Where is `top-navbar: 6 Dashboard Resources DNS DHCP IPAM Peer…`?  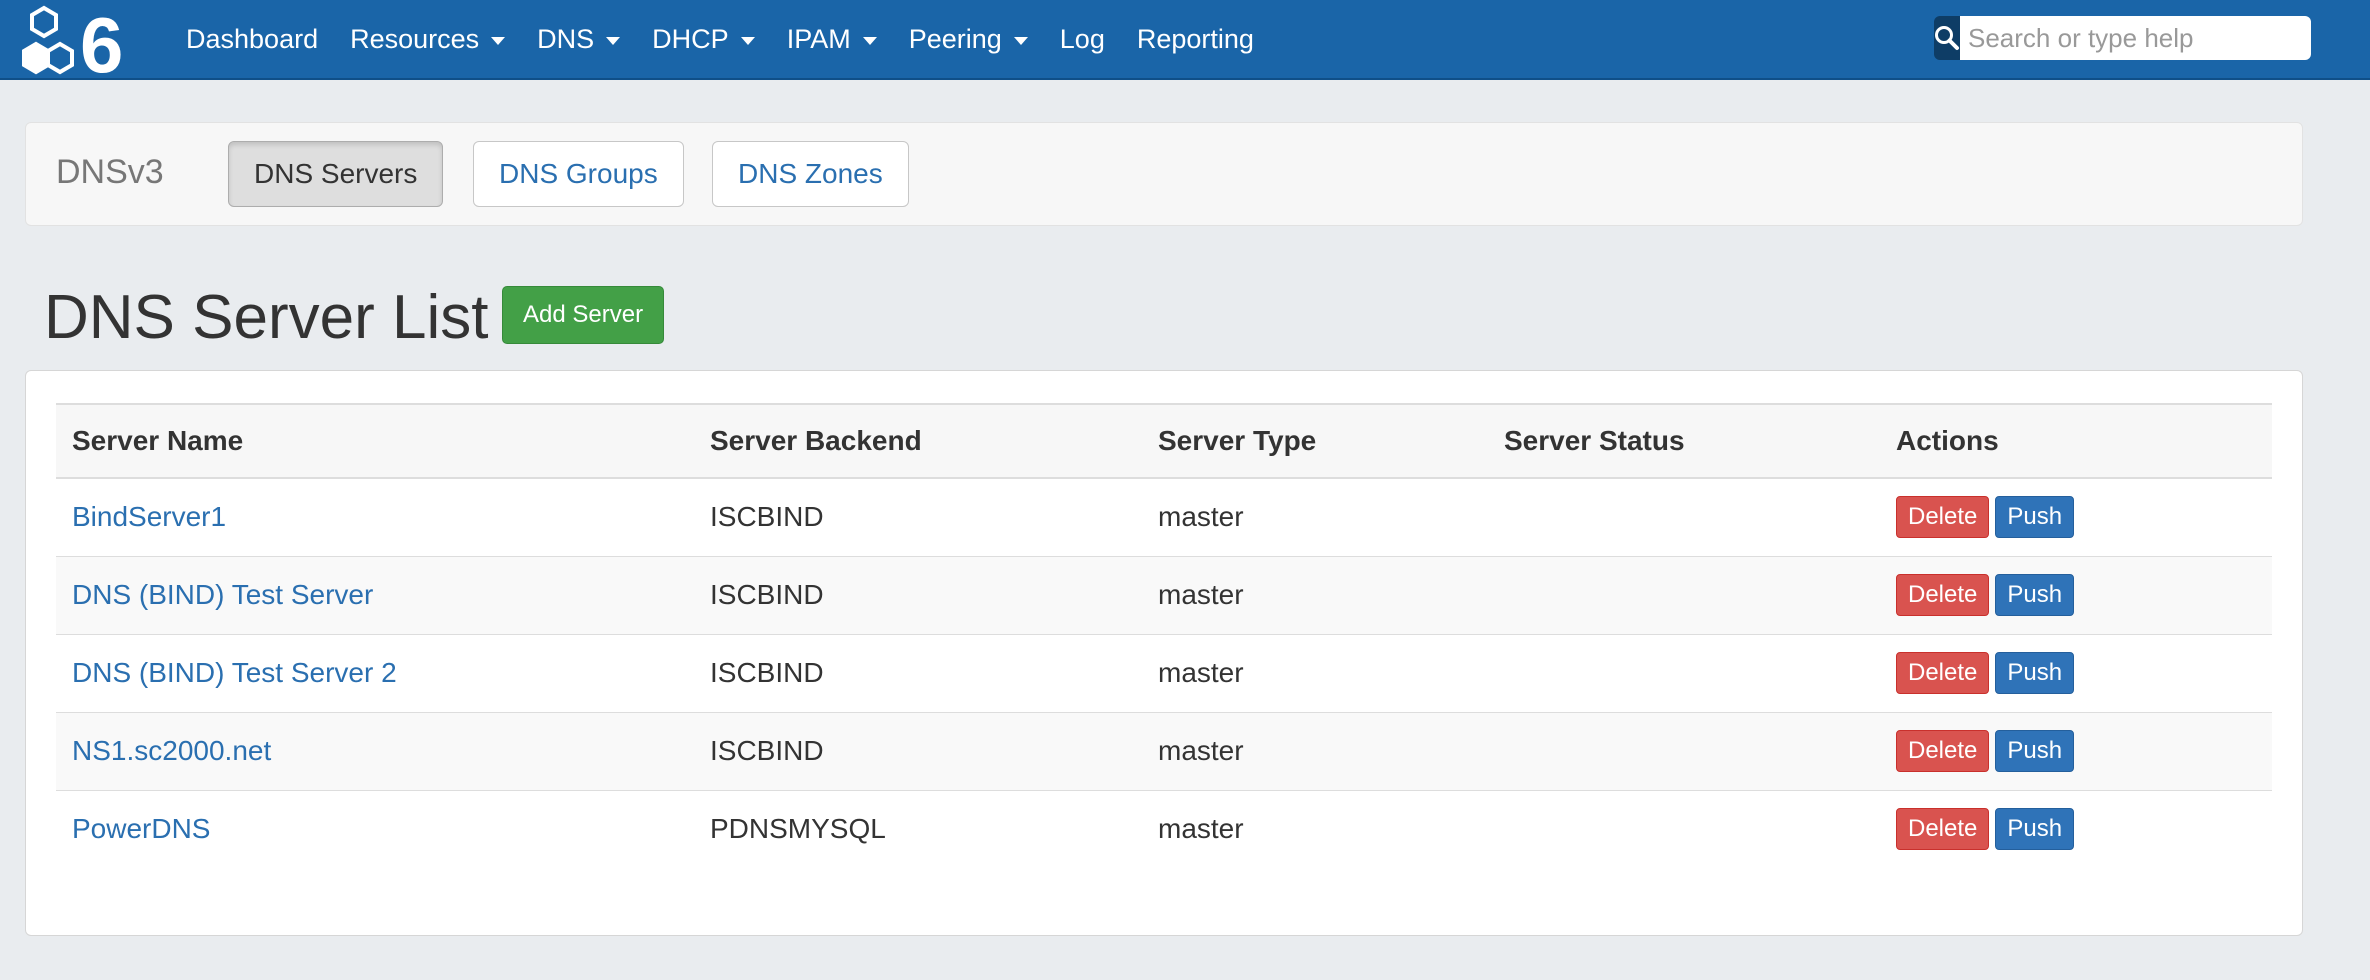
top-navbar: 6 Dashboard Resources DNS DHCP IPAM Peer… is located at coordinates (1185, 40).